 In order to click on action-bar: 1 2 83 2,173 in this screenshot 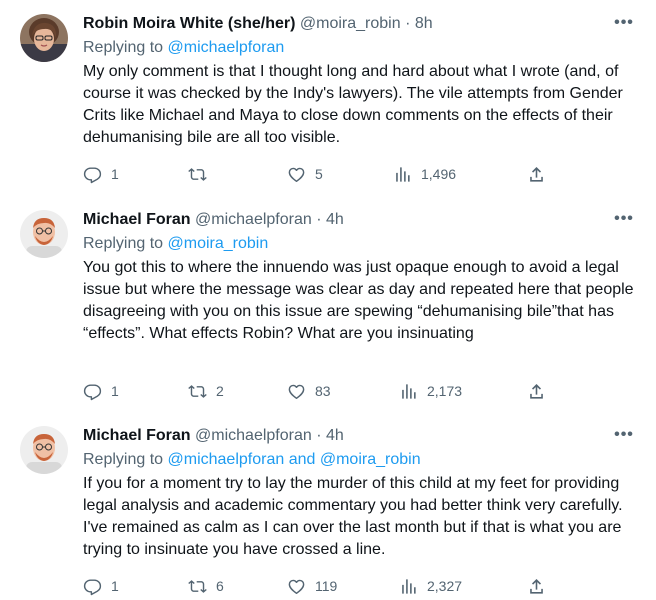, I will do `click(323, 391)`.